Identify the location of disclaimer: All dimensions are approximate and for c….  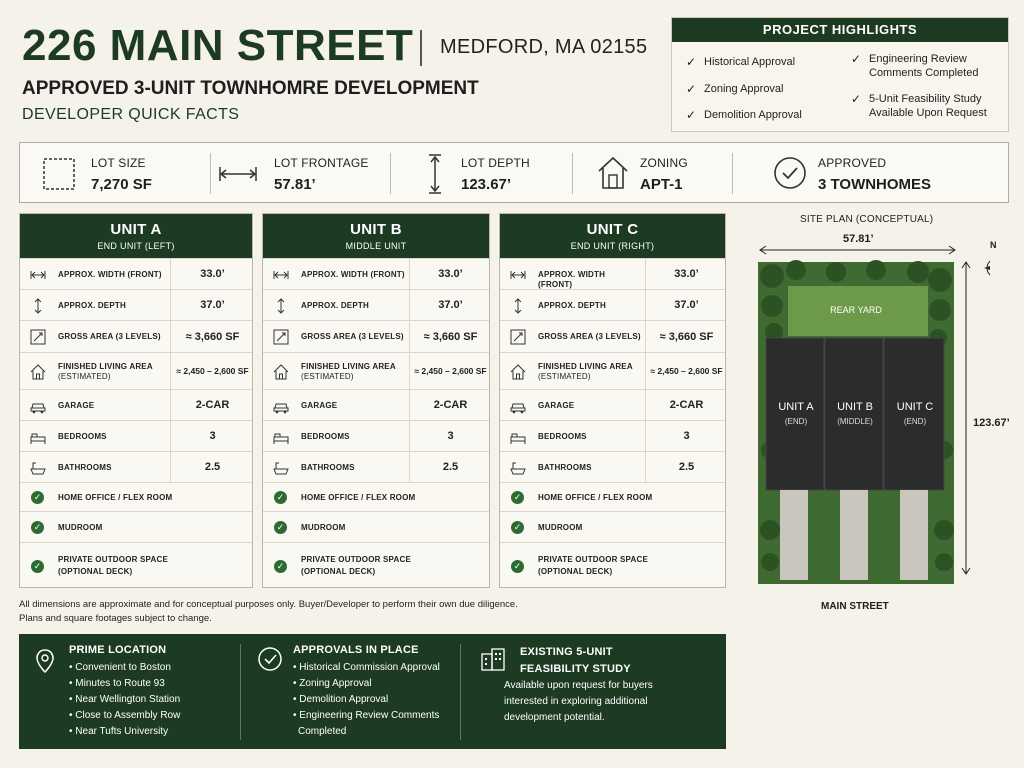
(268, 611).